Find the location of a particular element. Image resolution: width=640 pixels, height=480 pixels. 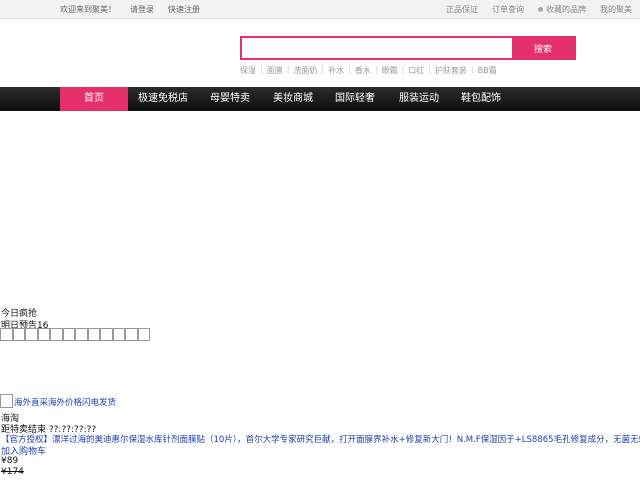

top-bar-left: 欢迎来到聚美！ 请登录 快速注册 is located at coordinates (130, 9).